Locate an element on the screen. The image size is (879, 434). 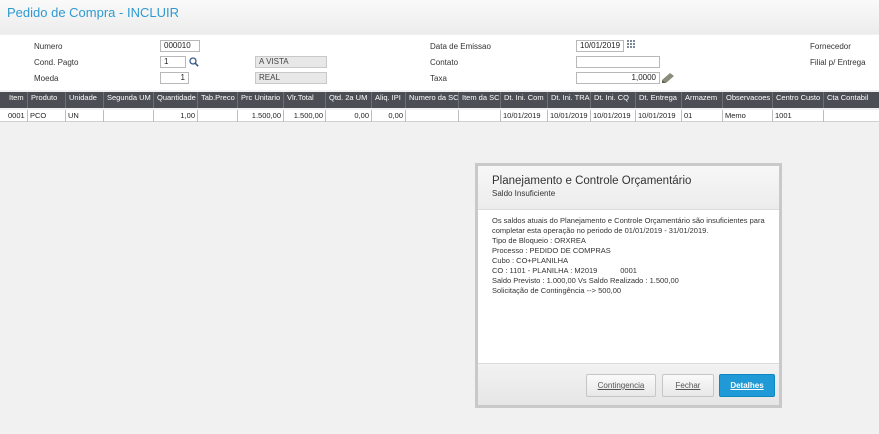
fechar-button: Fechar is located at coordinates (688, 385).